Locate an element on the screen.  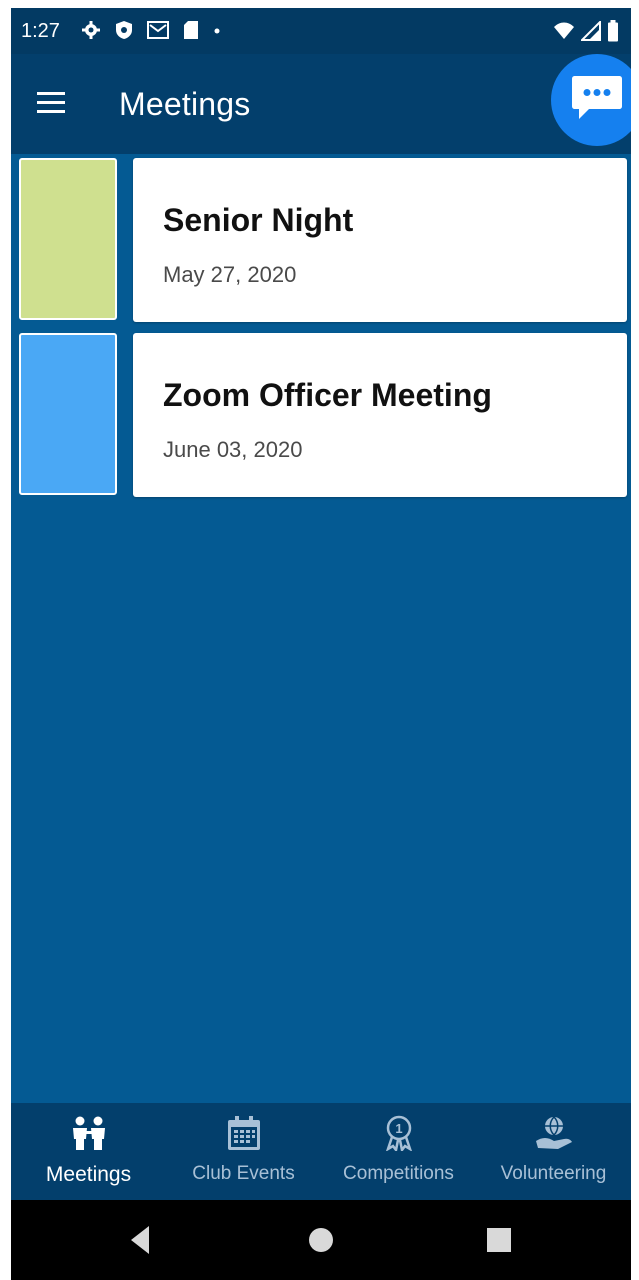
back-icon is located at coordinates (141, 1240).